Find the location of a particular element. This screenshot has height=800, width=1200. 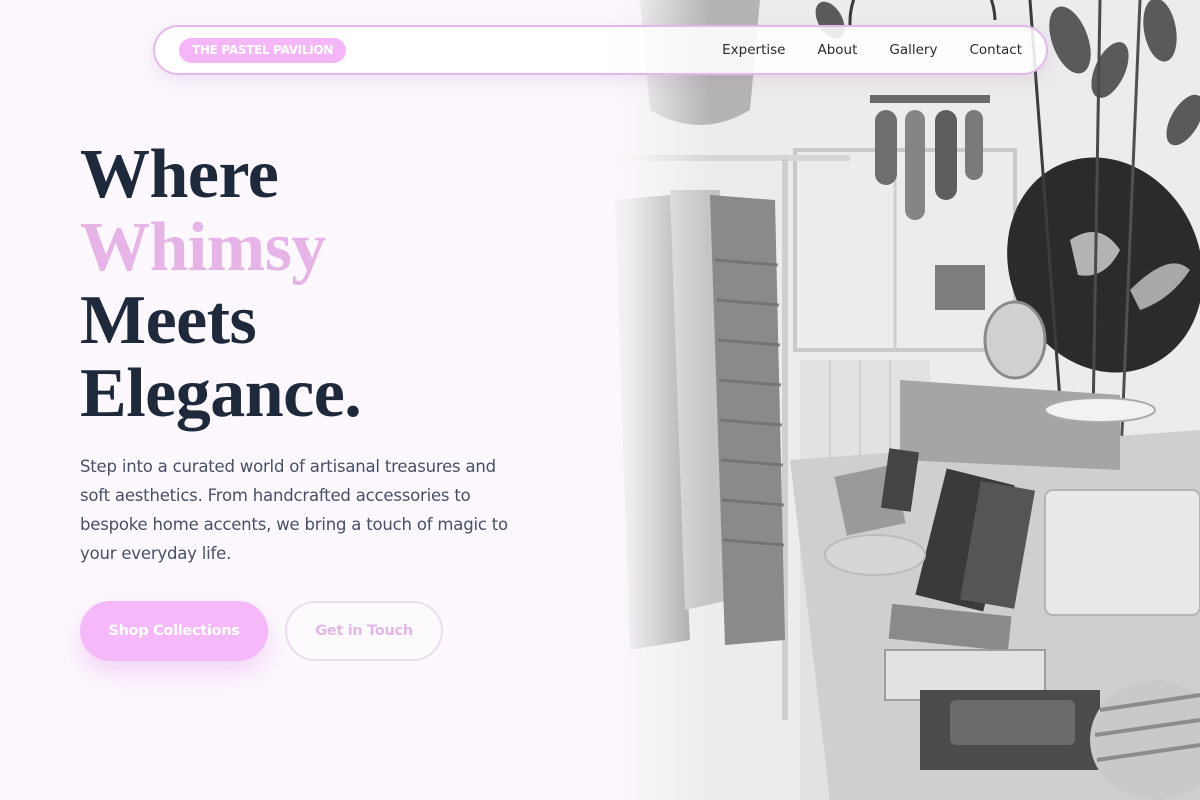

nav-link-contact: Contact is located at coordinates (995, 50).